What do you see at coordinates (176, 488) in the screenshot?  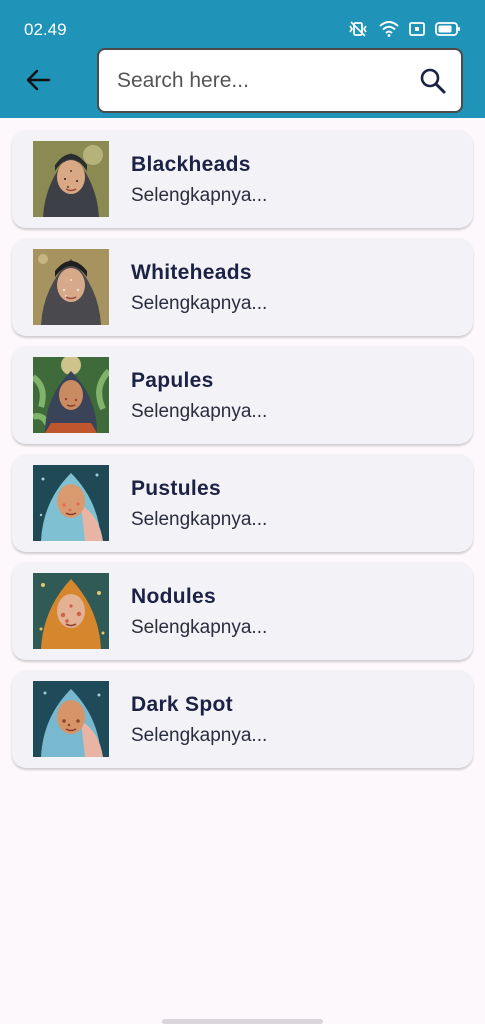 I see `item-title: Pustules` at bounding box center [176, 488].